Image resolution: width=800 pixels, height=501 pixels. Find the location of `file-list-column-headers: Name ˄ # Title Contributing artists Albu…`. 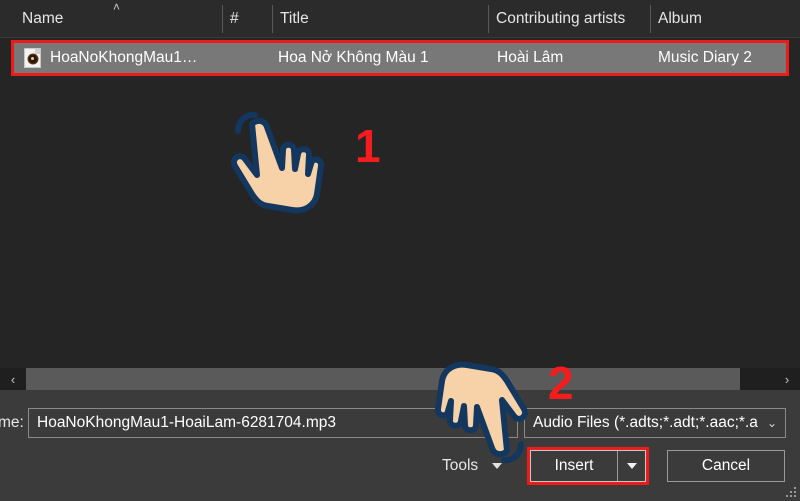

file-list-column-headers: Name ˄ # Title Contributing artists Albu… is located at coordinates (400, 19).